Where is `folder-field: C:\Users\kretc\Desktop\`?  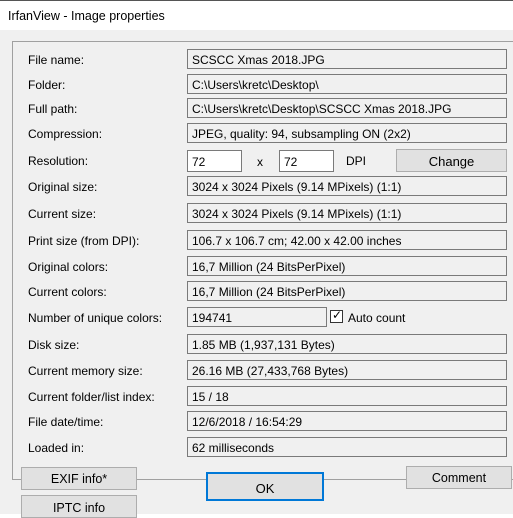 folder-field: C:\Users\kretc\Desktop\ is located at coordinates (347, 84).